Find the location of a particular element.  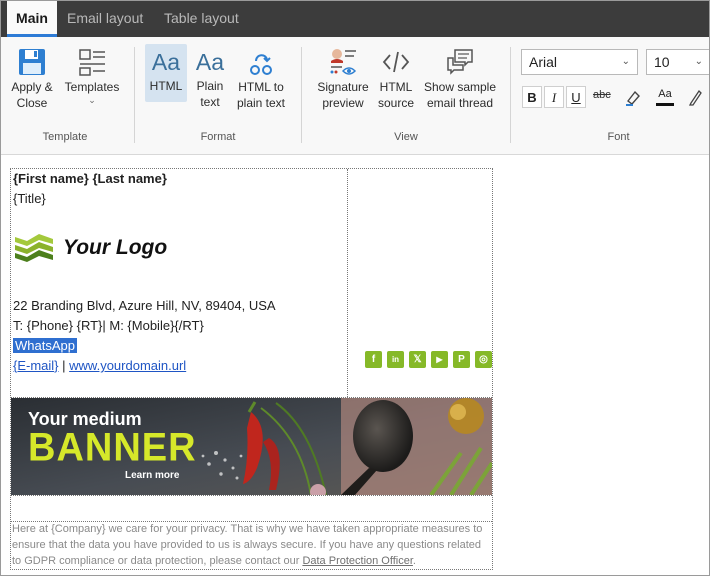

signature-title: {Title} is located at coordinates (29, 198).